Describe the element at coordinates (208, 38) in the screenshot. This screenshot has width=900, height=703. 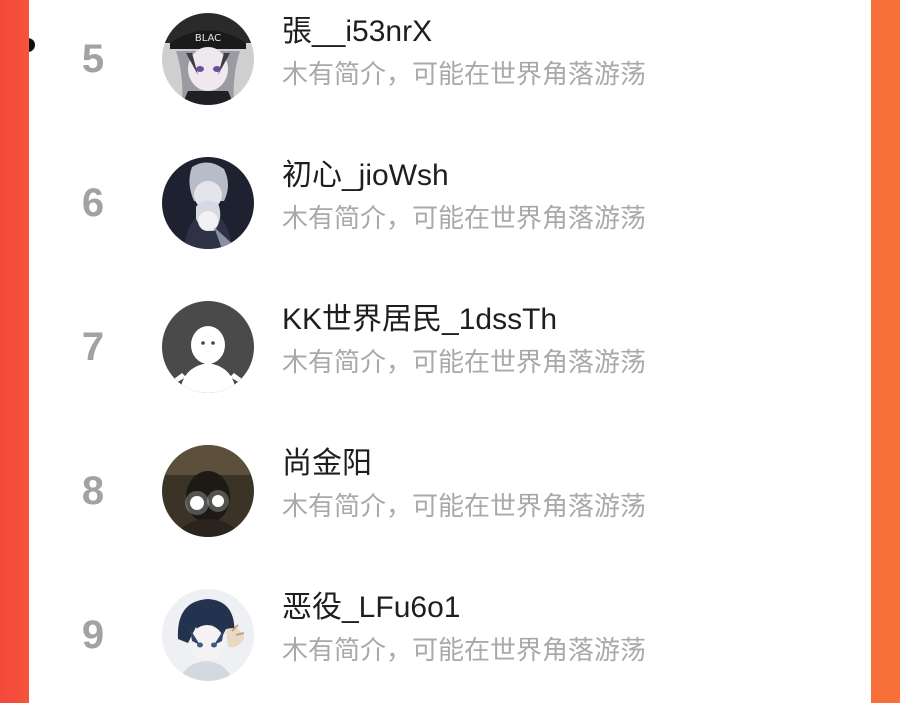
I see `svg-text: BLAC` at that location.